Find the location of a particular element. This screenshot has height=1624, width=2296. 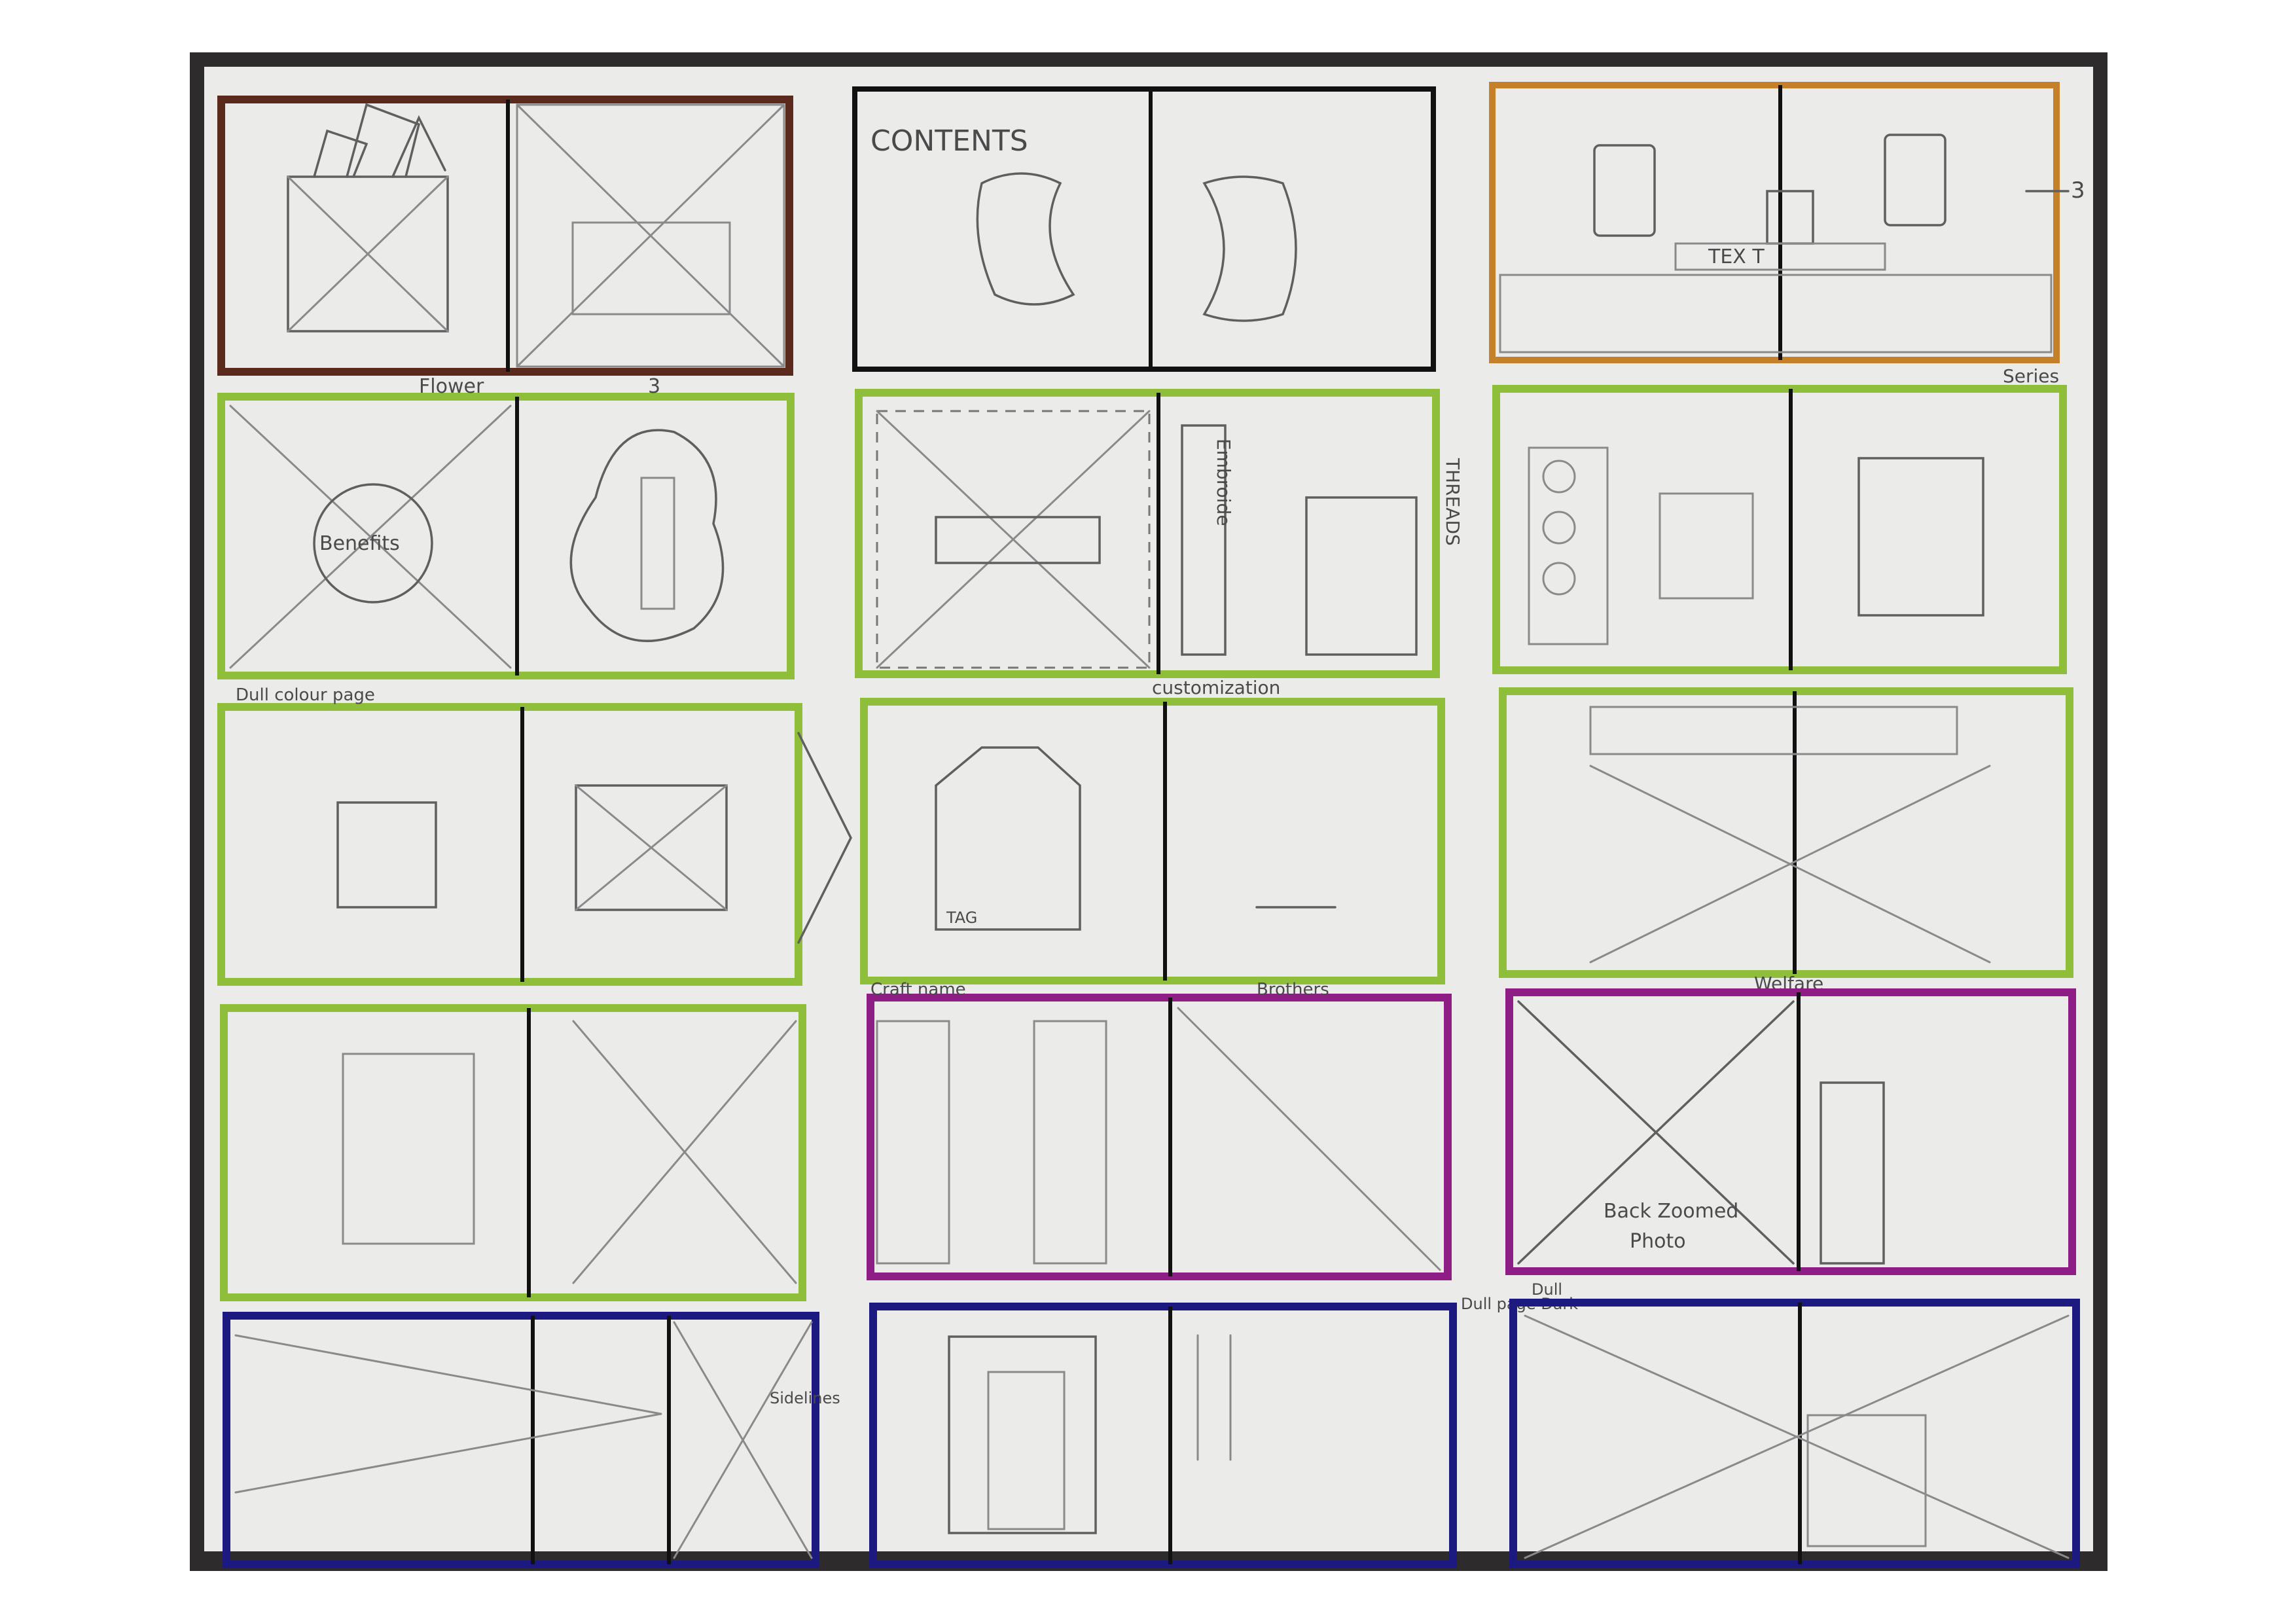

text-label: TEX T is located at coordinates (1736, 256).